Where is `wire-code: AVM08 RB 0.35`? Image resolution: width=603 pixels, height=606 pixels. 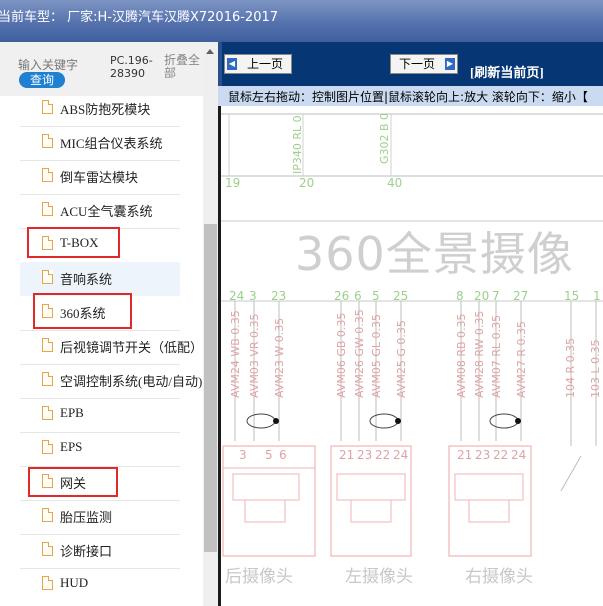
wire-code: AVM08 RB 0.35 is located at coordinates (461, 355).